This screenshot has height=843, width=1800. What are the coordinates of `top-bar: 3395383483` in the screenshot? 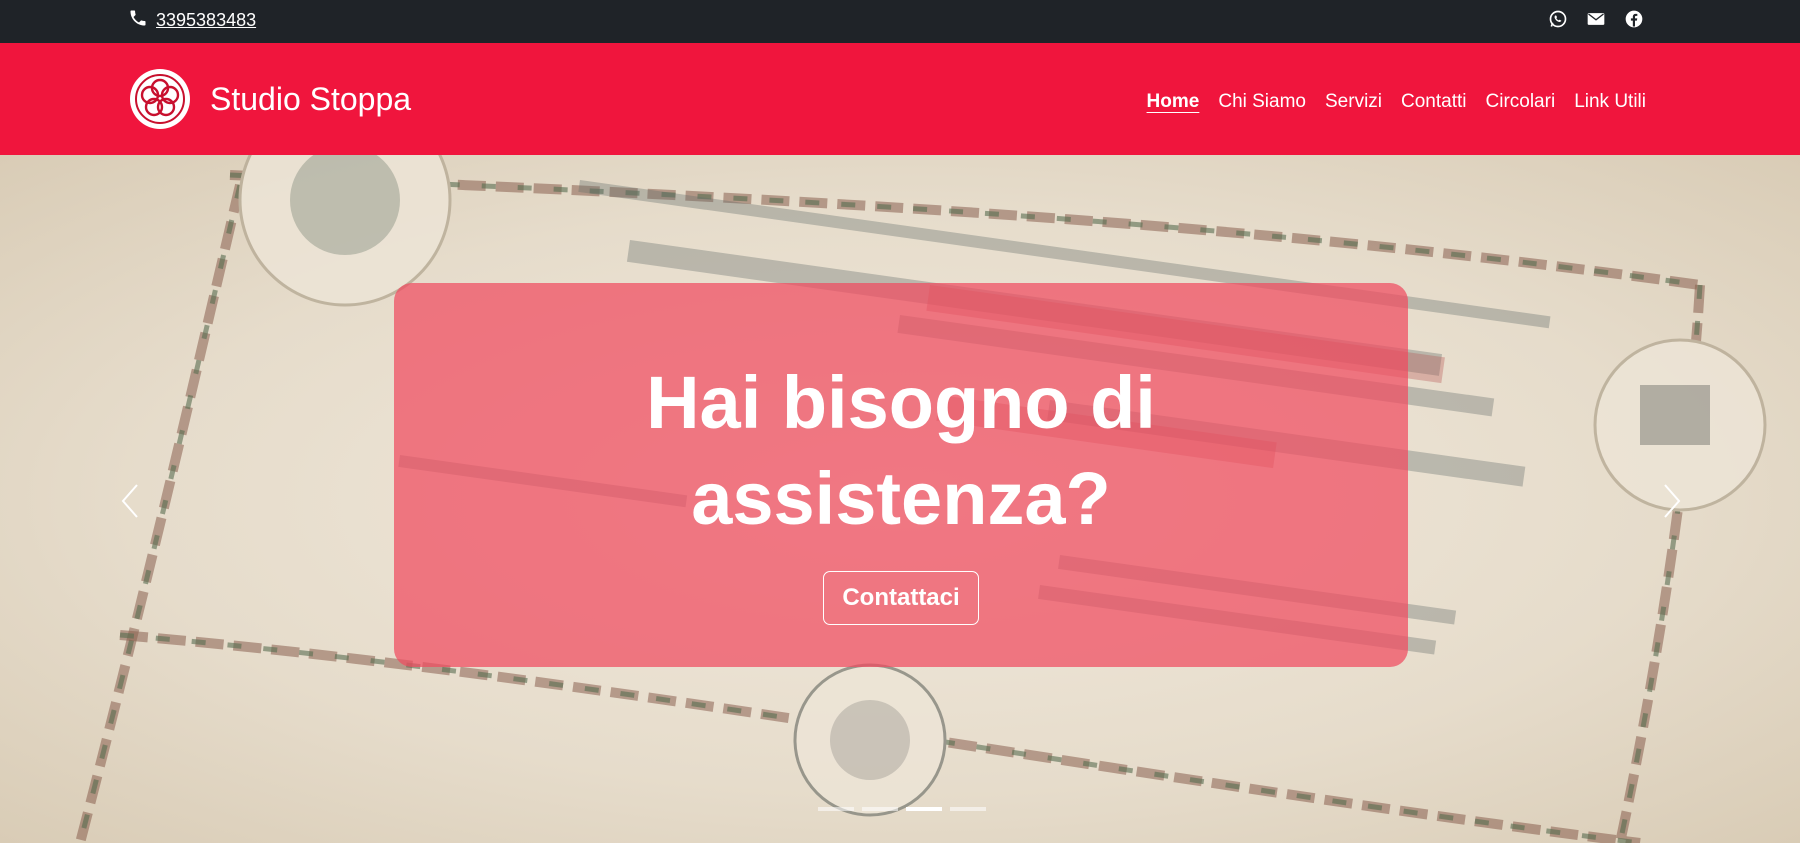 It's located at (900, 21).